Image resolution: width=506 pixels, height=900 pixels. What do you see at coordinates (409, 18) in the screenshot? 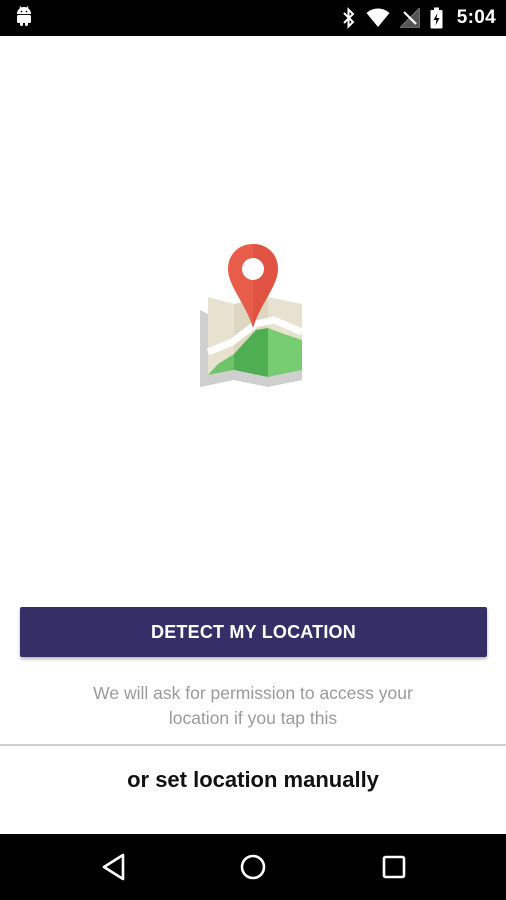
I see `no-signal-icon` at bounding box center [409, 18].